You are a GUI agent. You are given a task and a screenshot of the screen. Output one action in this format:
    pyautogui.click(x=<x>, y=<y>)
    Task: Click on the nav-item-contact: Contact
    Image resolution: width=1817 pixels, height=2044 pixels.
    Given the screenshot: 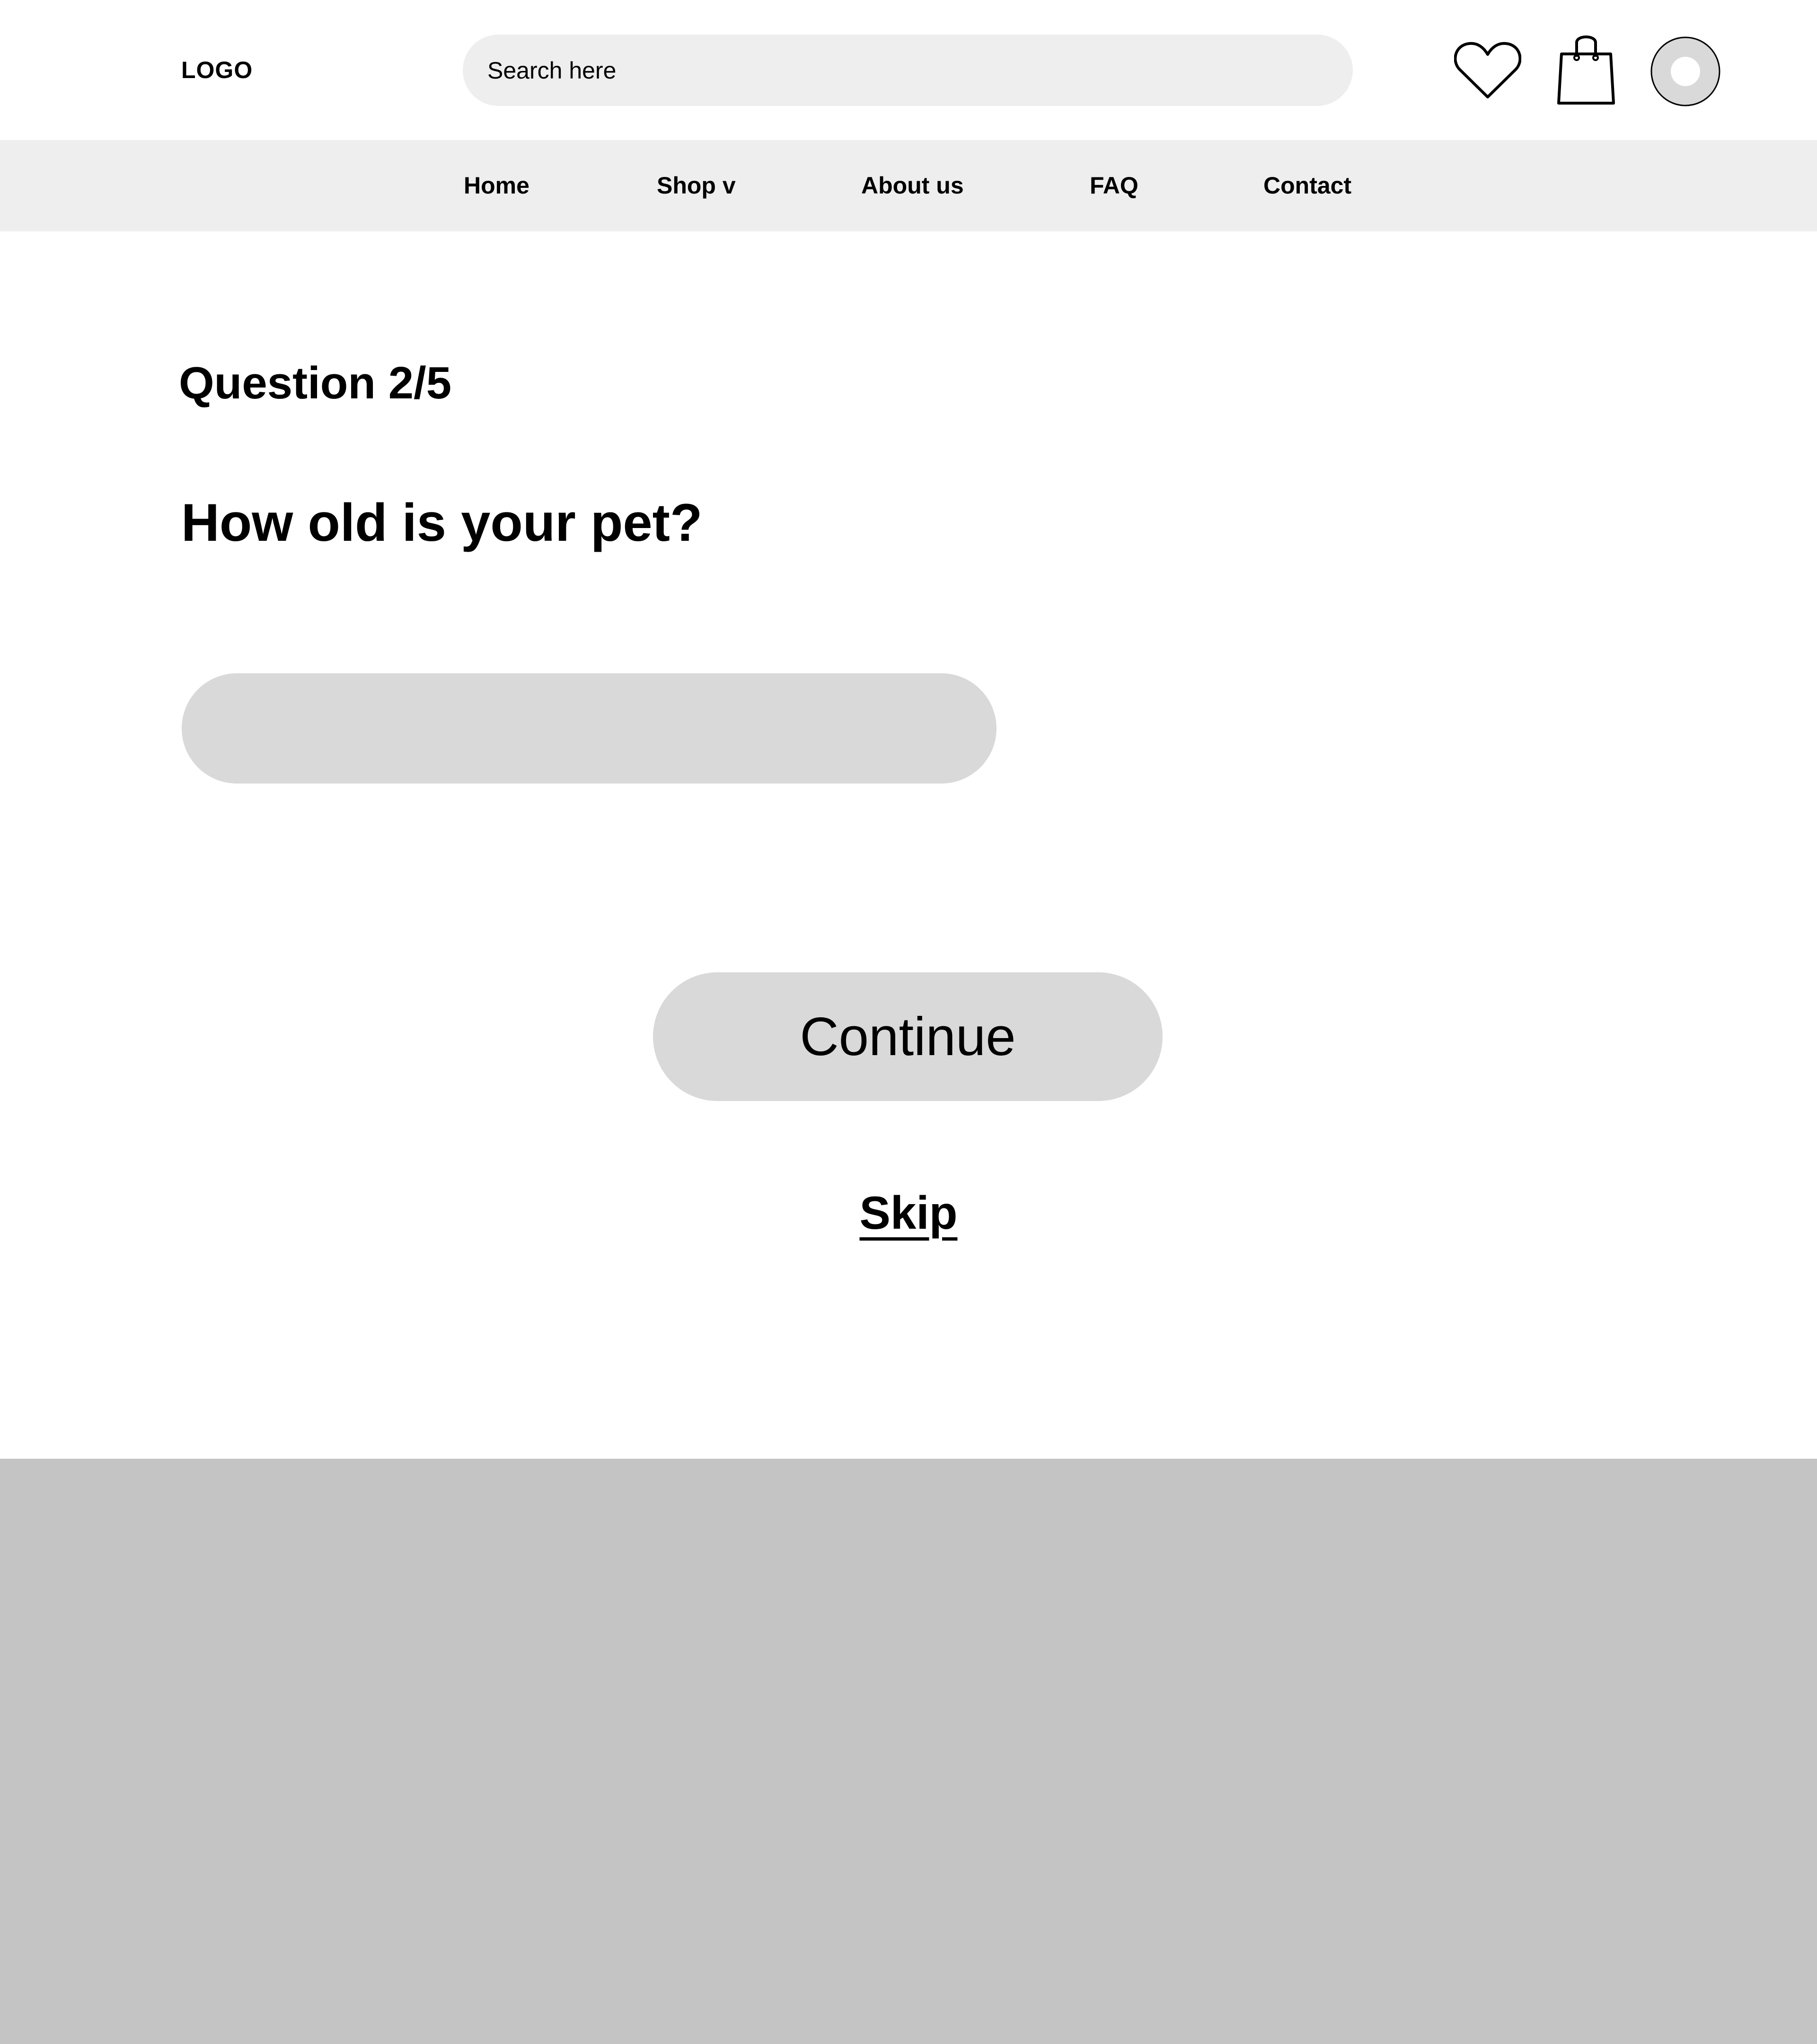 What is the action you would take?
    pyautogui.click(x=1307, y=185)
    